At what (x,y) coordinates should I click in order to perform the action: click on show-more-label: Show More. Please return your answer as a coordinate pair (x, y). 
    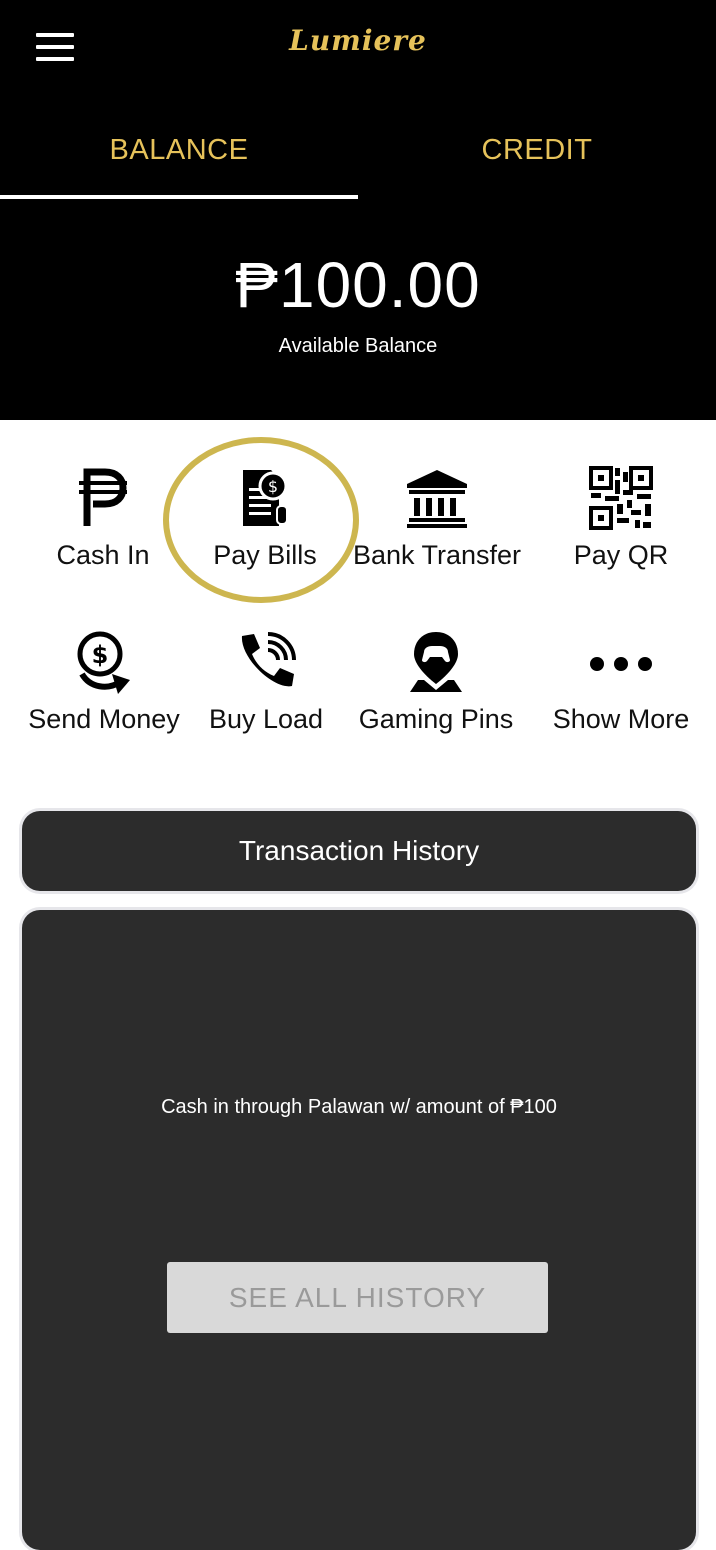
    Looking at the image, I should click on (621, 719).